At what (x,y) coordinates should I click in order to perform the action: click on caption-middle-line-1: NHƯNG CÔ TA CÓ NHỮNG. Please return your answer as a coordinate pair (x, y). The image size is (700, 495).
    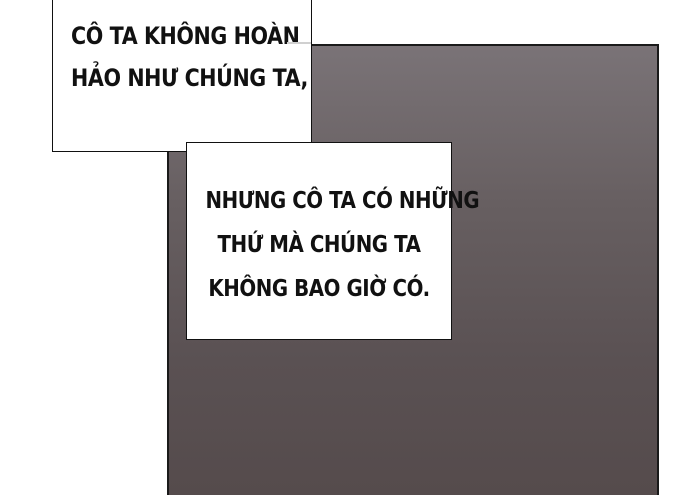
    Looking at the image, I should click on (342, 201).